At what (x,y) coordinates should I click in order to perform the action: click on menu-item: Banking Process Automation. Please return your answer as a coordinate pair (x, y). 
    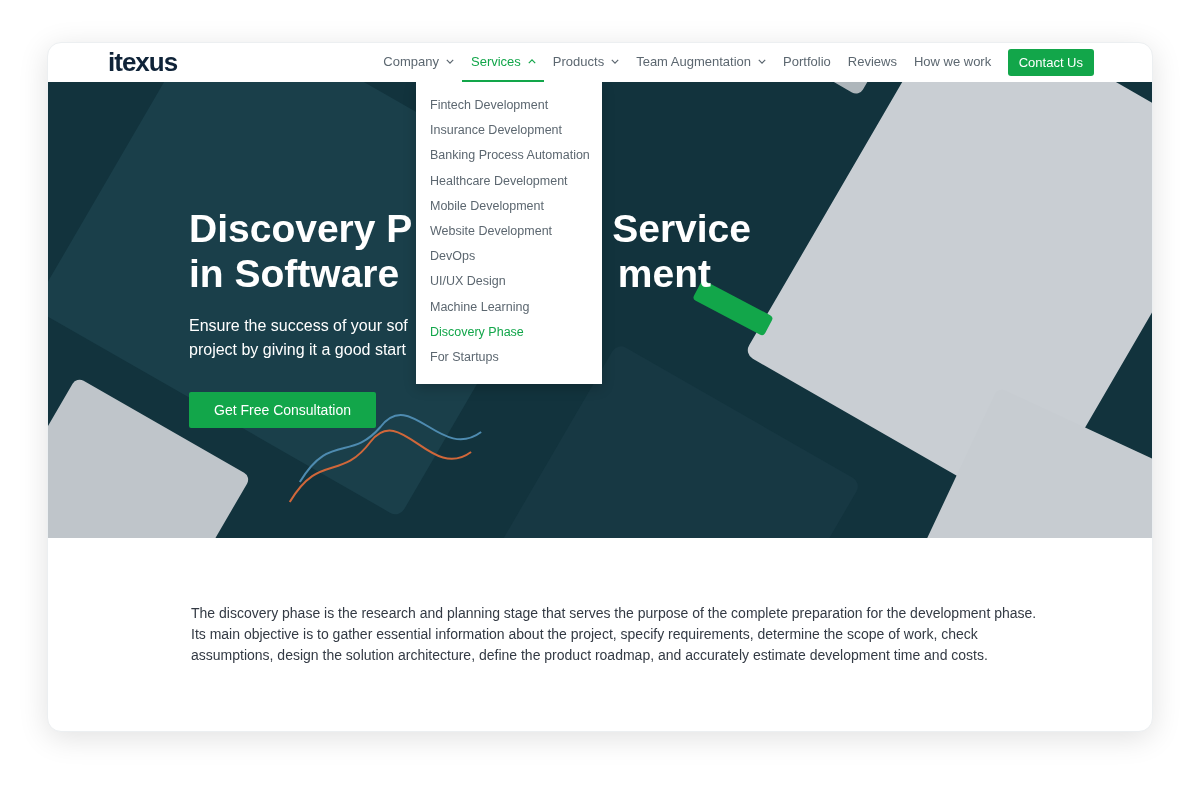
    Looking at the image, I should click on (509, 156).